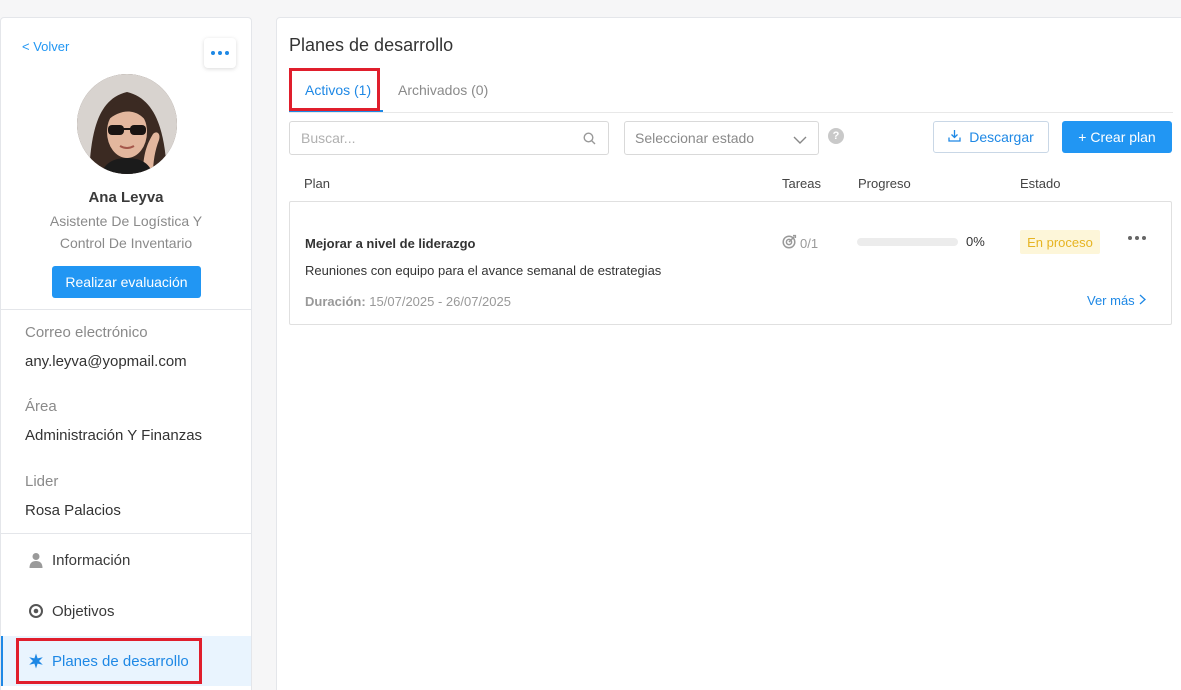 This screenshot has height=690, width=1181. What do you see at coordinates (1142, 300) in the screenshot?
I see `chevron-right-icon` at bounding box center [1142, 300].